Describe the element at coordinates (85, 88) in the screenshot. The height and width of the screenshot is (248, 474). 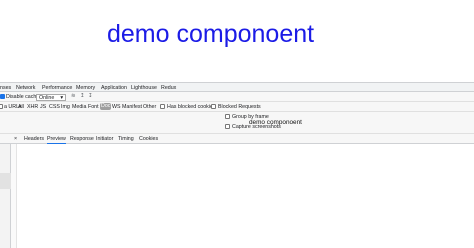
I see `tab-memory: Memory` at that location.